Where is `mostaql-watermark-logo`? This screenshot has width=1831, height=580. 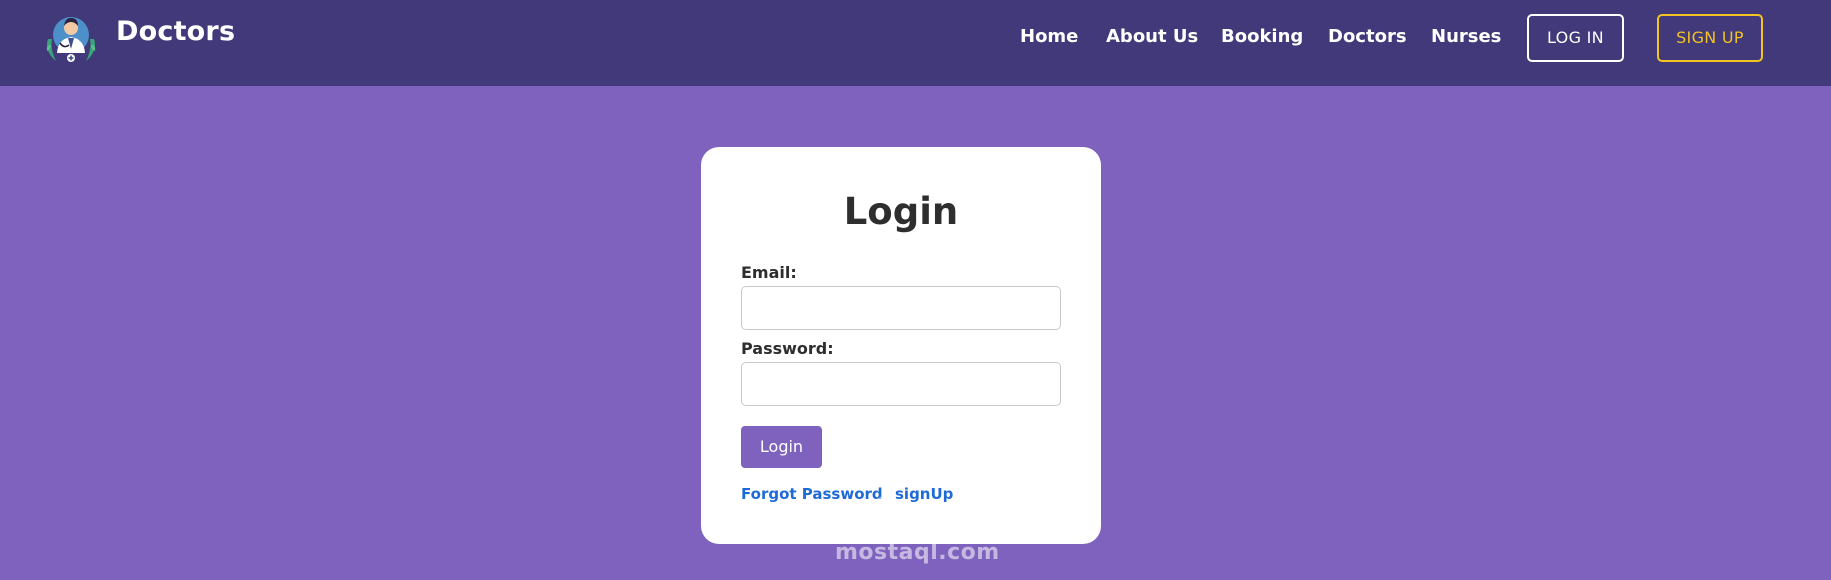
mostaql-watermark-logo is located at coordinates (916, 511).